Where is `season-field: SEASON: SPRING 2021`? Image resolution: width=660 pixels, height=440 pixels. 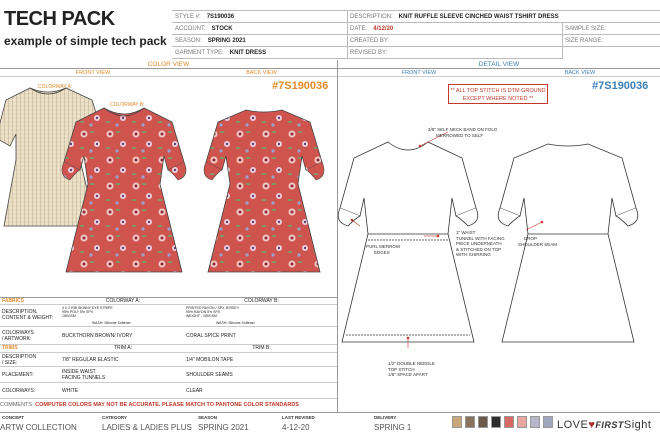 season-field: SEASON: SPRING 2021 is located at coordinates (259, 41).